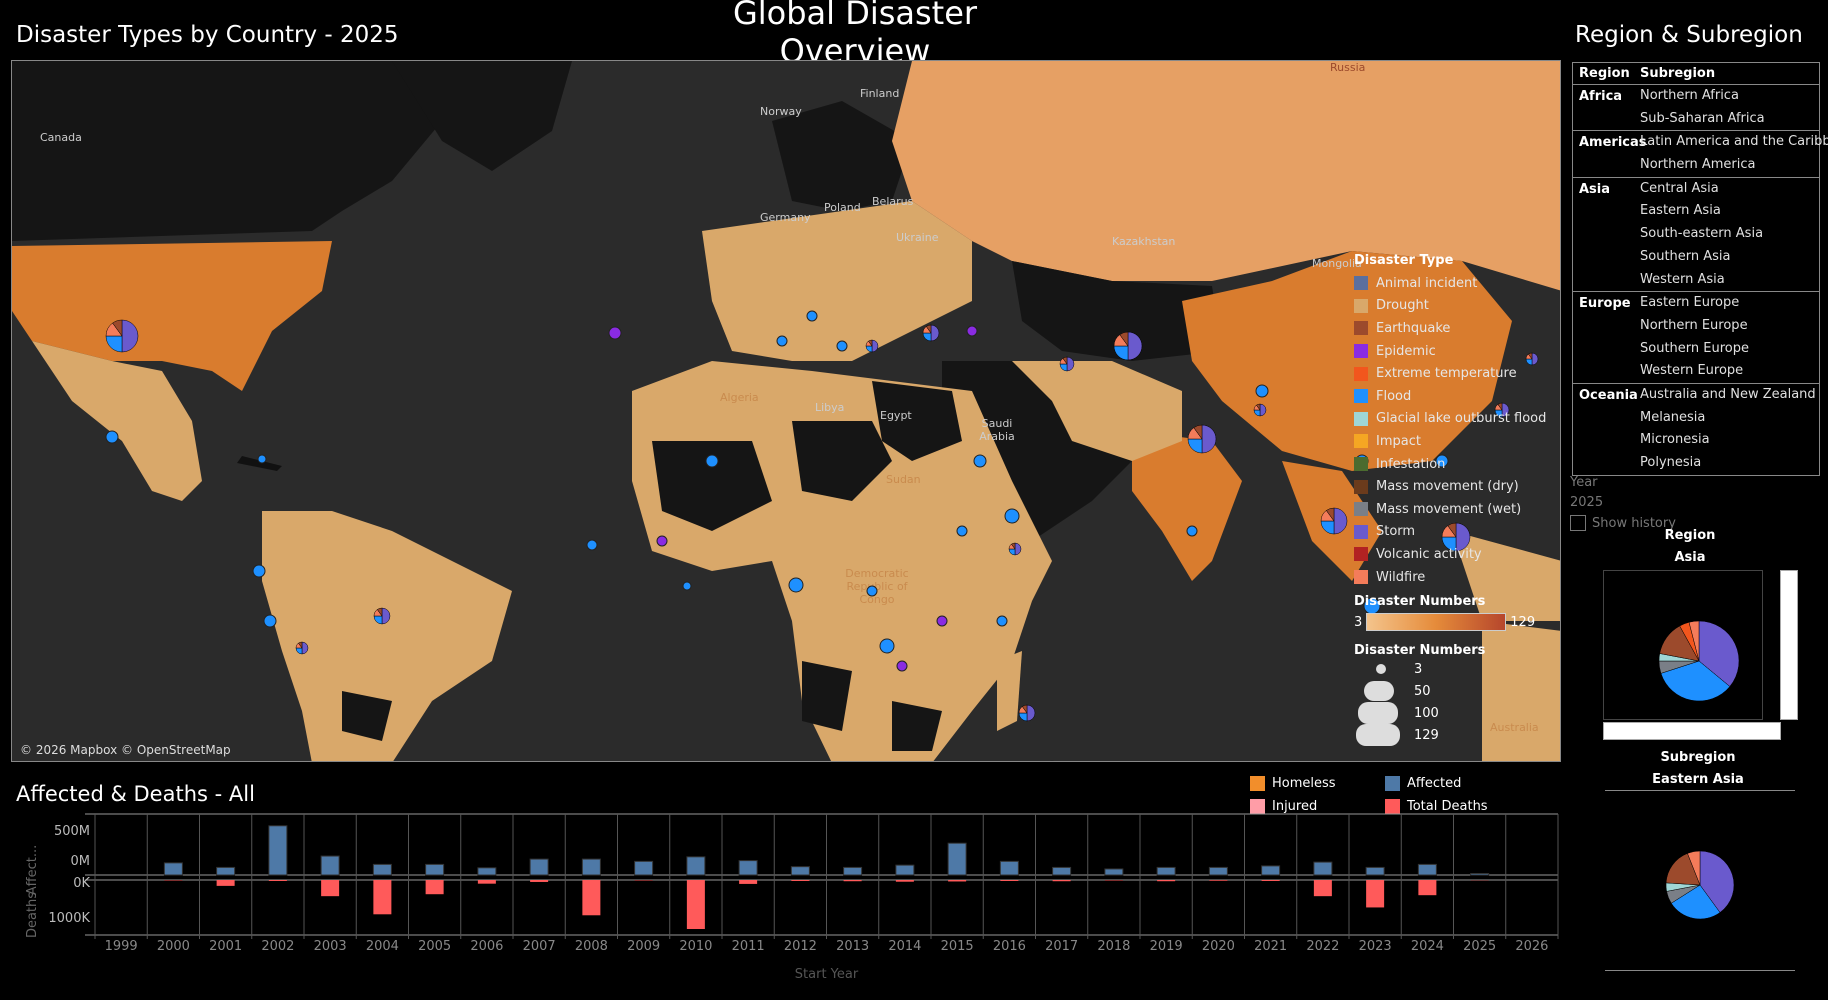 Image resolution: width=1828 pixels, height=1000 pixels. Describe the element at coordinates (1457, 306) in the screenshot. I see `legend-item: Drought` at that location.